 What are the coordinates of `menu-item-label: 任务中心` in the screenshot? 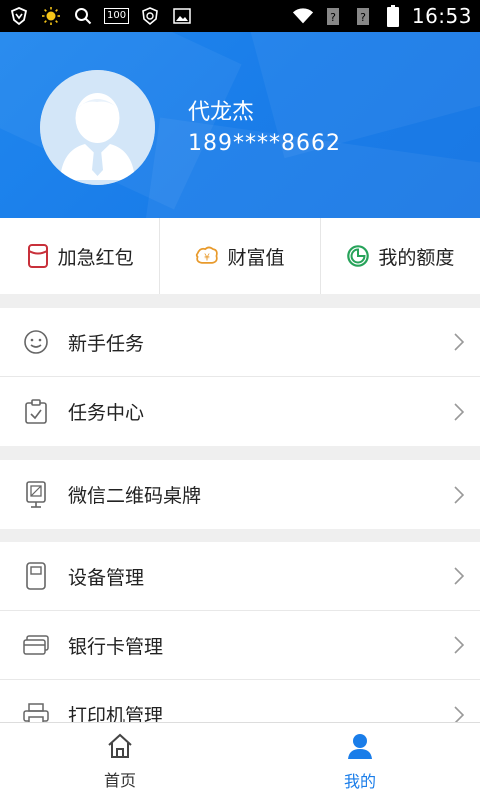 It's located at (106, 413).